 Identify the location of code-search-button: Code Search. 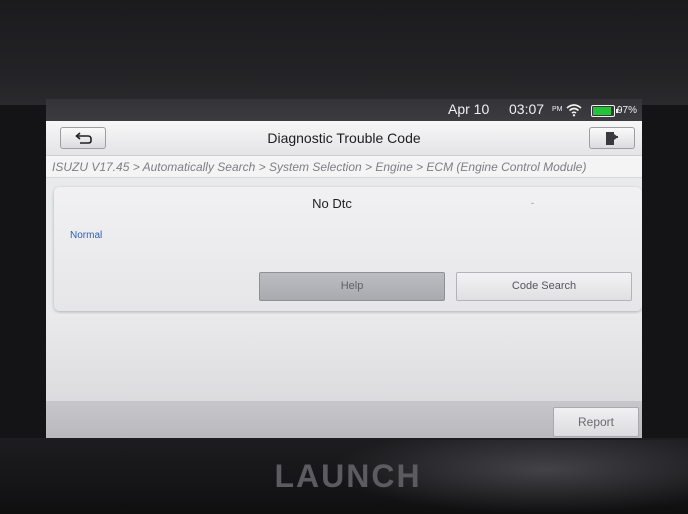
(544, 286).